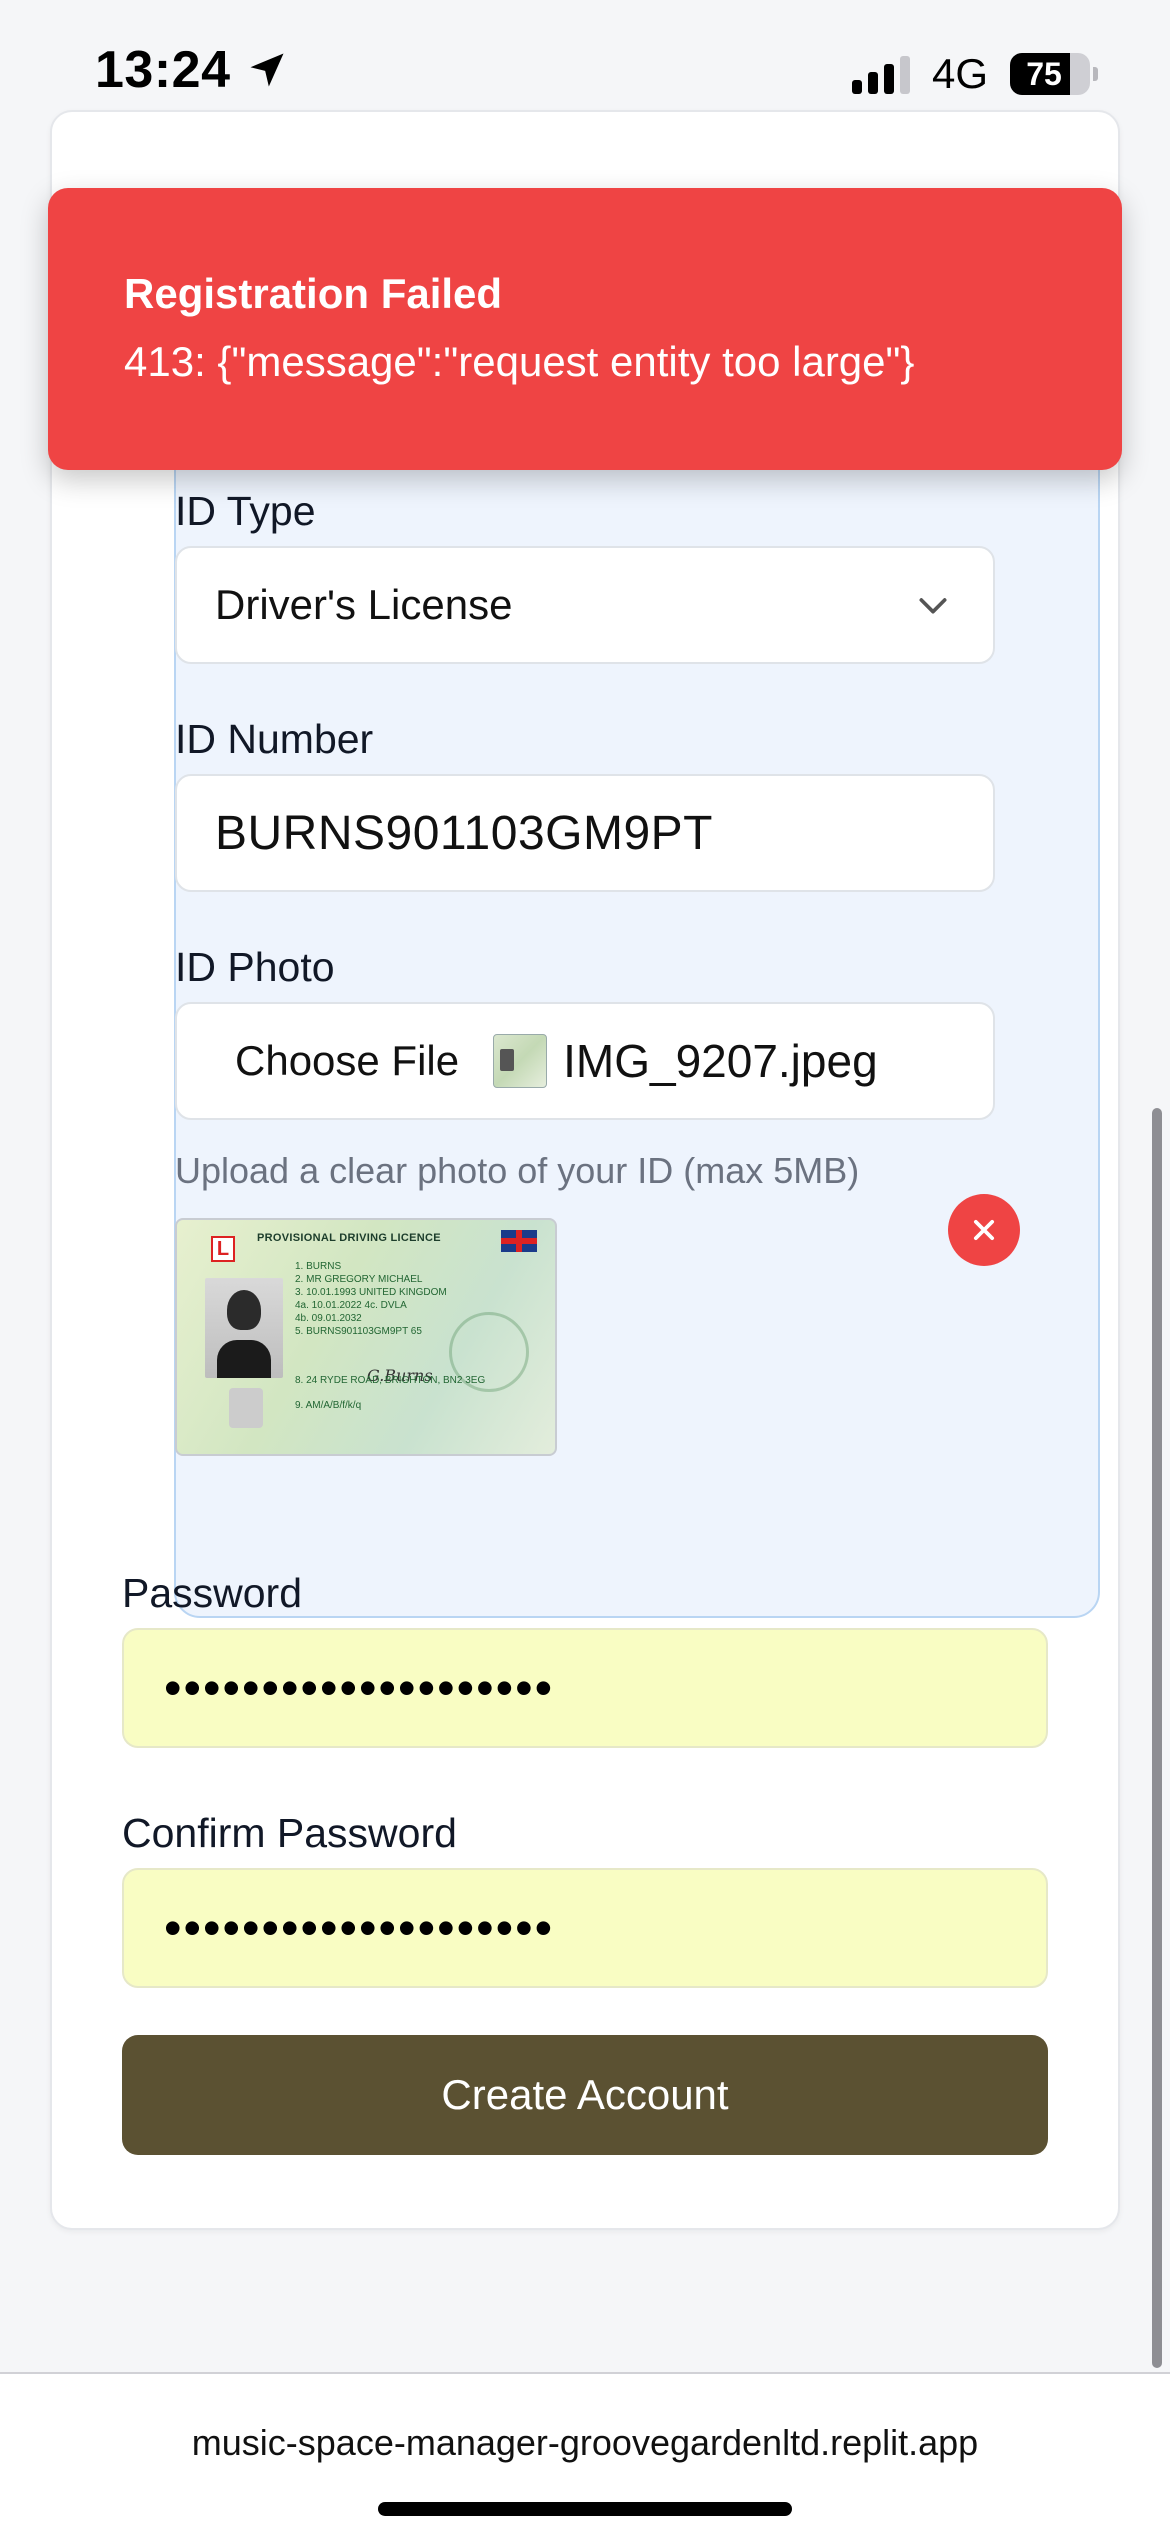  Describe the element at coordinates (212, 1593) in the screenshot. I see `password-label: Password` at that location.